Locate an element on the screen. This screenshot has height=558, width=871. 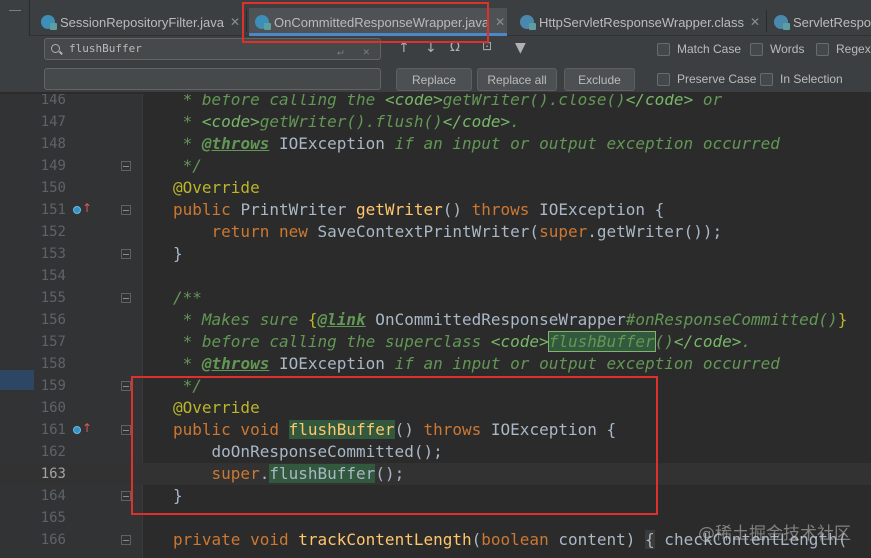
line-number: 149 is located at coordinates (53, 166).